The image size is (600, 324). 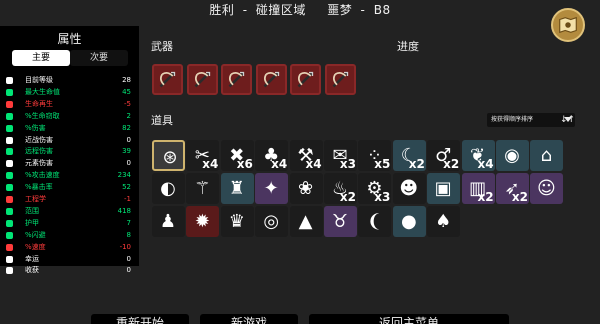 I want to click on main-menu-button: 返回主菜单, so click(x=409, y=319).